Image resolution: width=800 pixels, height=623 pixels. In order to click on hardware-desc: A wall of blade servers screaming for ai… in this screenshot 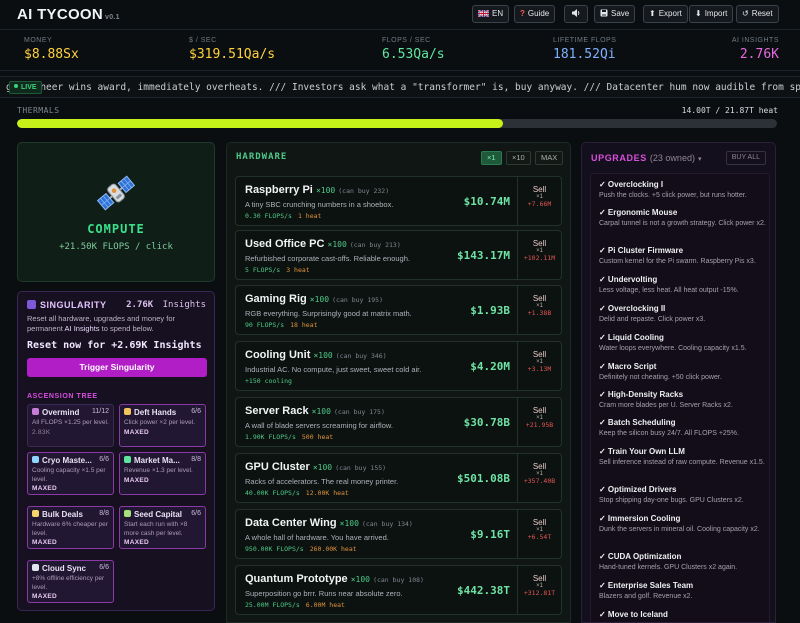, I will do `click(319, 425)`.